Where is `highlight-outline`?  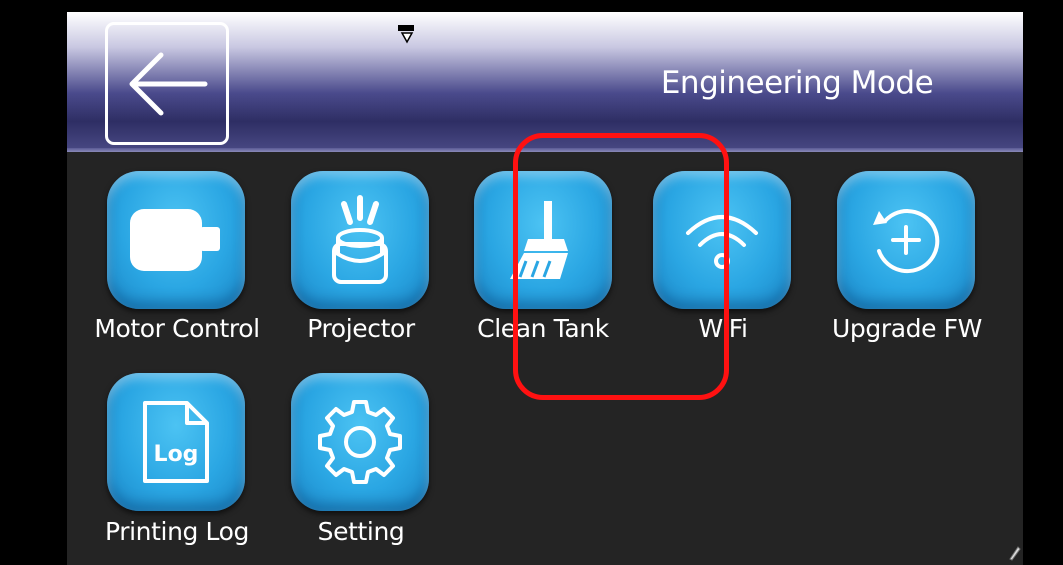 highlight-outline is located at coordinates (621, 266).